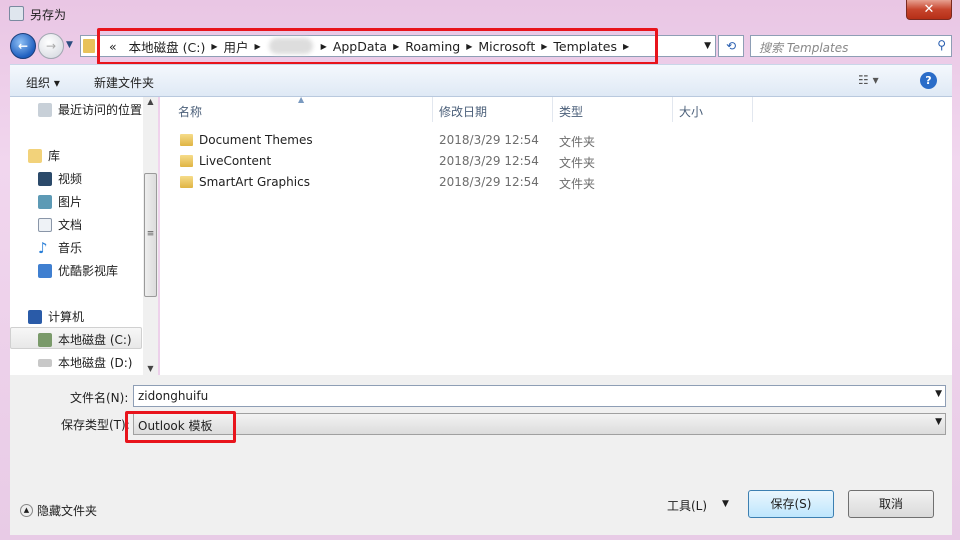 Image resolution: width=960 pixels, height=540 pixels. I want to click on sidebar-item-music: ♪ 音乐, so click(60, 247).